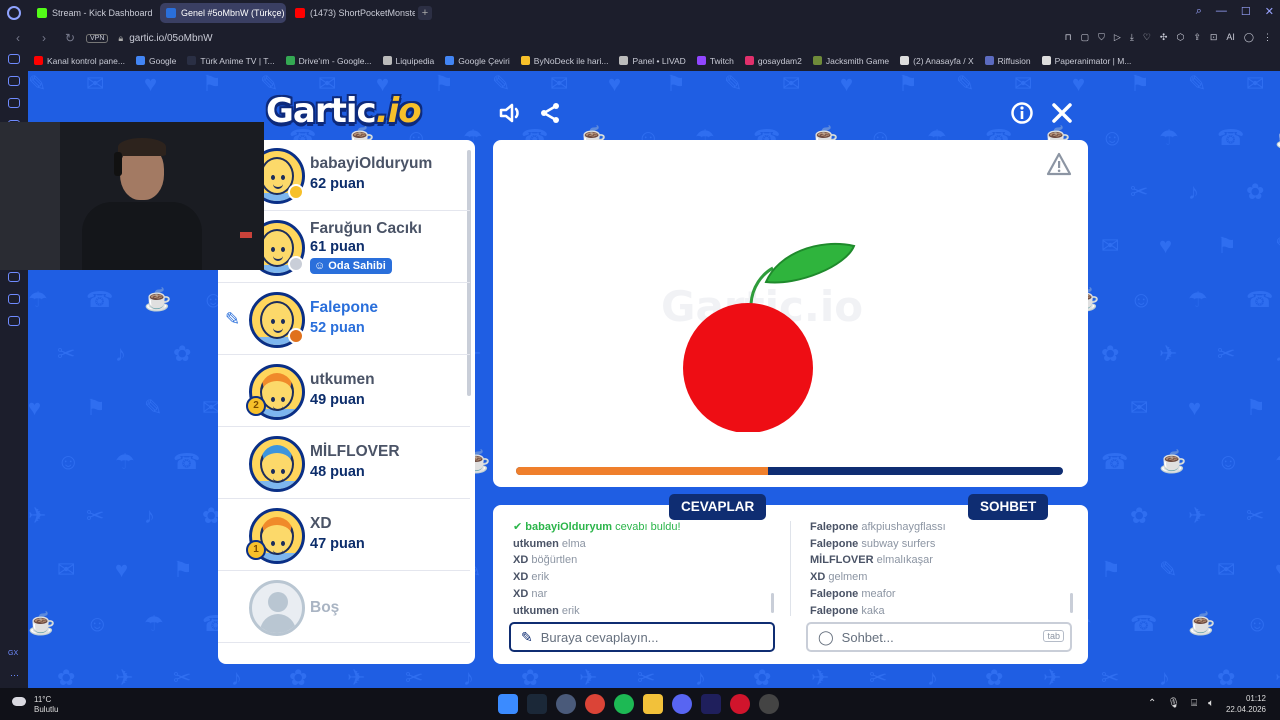 This screenshot has width=1280, height=720. What do you see at coordinates (344, 463) in the screenshot?
I see `player-row: MİLFLOVER 48 puan` at bounding box center [344, 463].